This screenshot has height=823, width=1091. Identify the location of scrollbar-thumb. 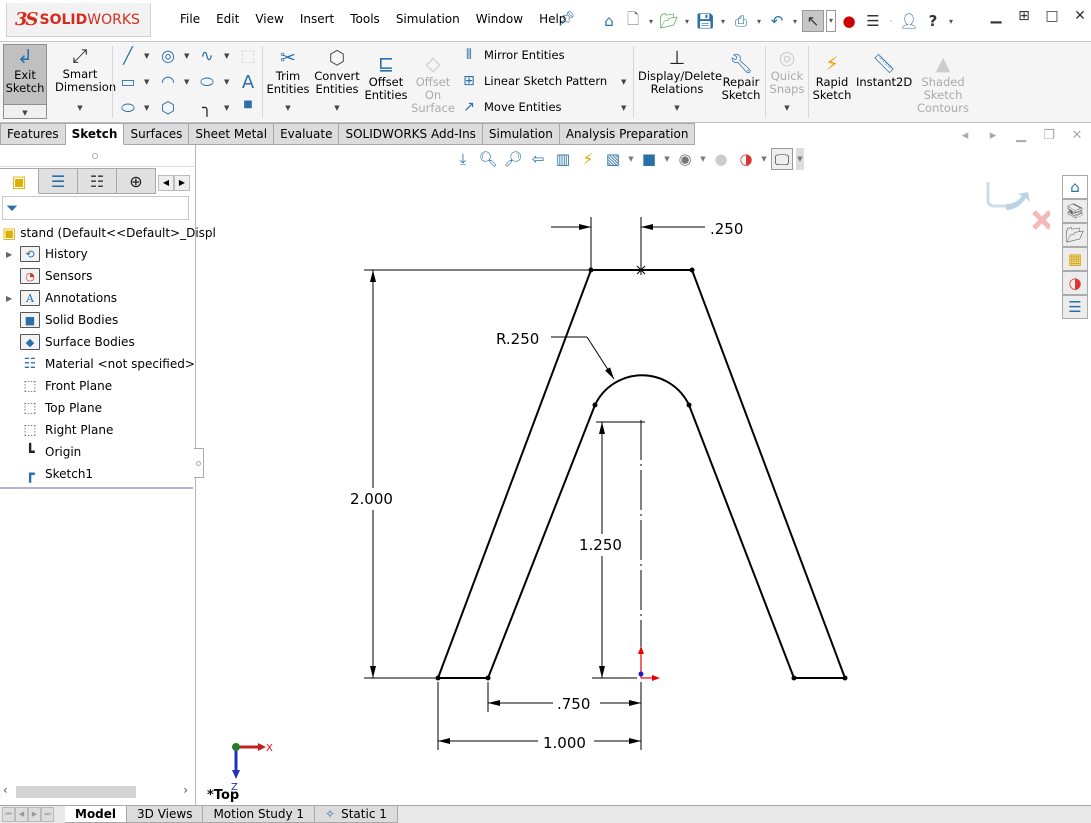
(76, 792).